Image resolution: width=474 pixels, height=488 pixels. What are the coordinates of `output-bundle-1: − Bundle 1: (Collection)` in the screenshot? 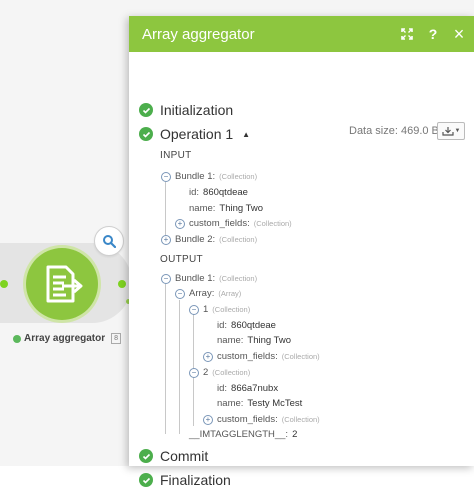 It's located at (209, 278).